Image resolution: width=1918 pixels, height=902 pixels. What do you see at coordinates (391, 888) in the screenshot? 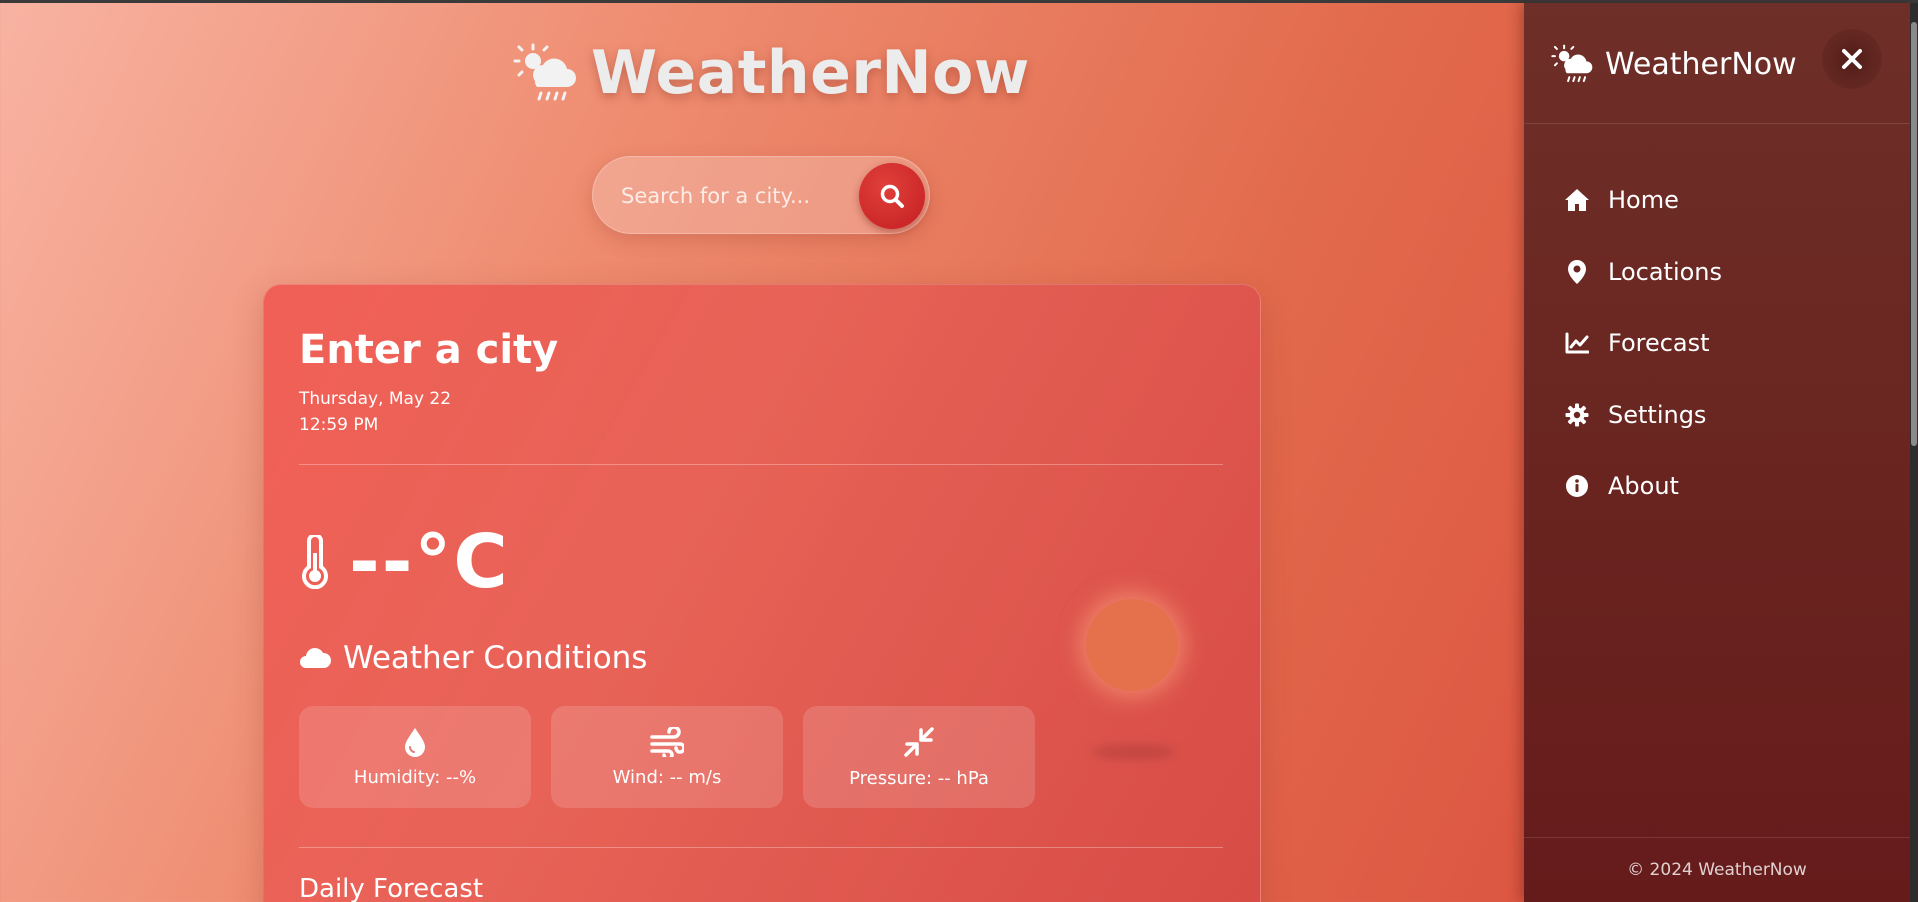
I see `daily-forecast-title: Daily Forecast` at bounding box center [391, 888].